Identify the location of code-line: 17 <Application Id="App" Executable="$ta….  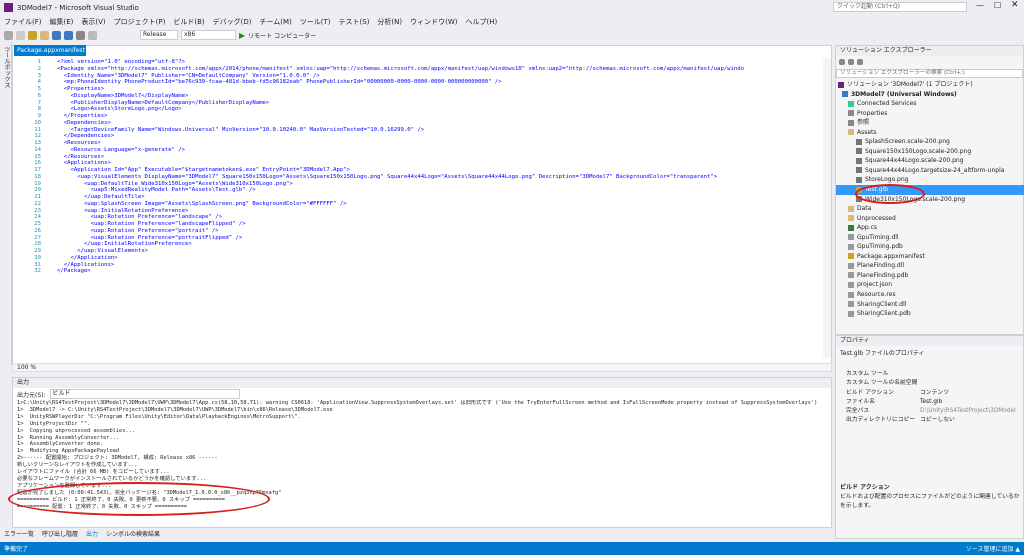
(417, 170).